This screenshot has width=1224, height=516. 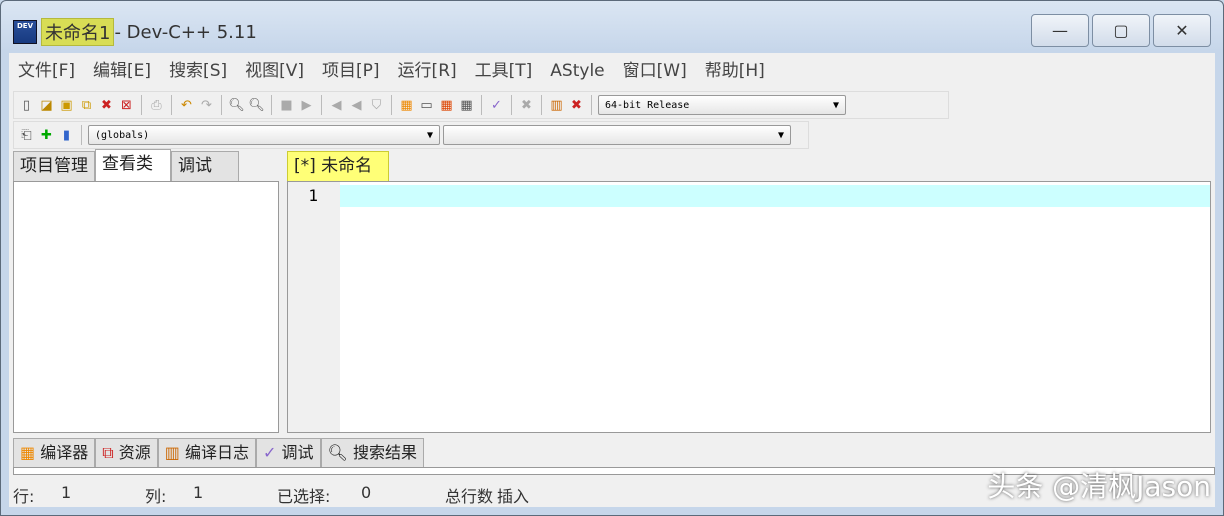 I want to click on selection-value: 0, so click(x=366, y=492).